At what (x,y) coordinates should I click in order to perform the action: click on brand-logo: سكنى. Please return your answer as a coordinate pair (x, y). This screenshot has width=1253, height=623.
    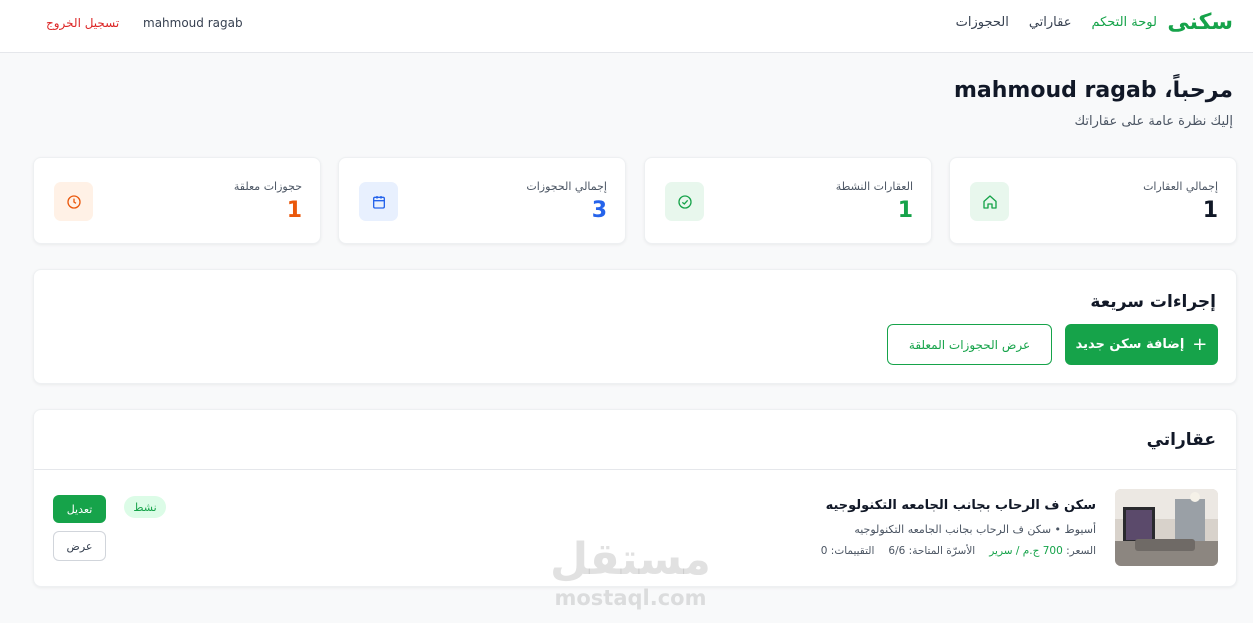
    Looking at the image, I should click on (1200, 22).